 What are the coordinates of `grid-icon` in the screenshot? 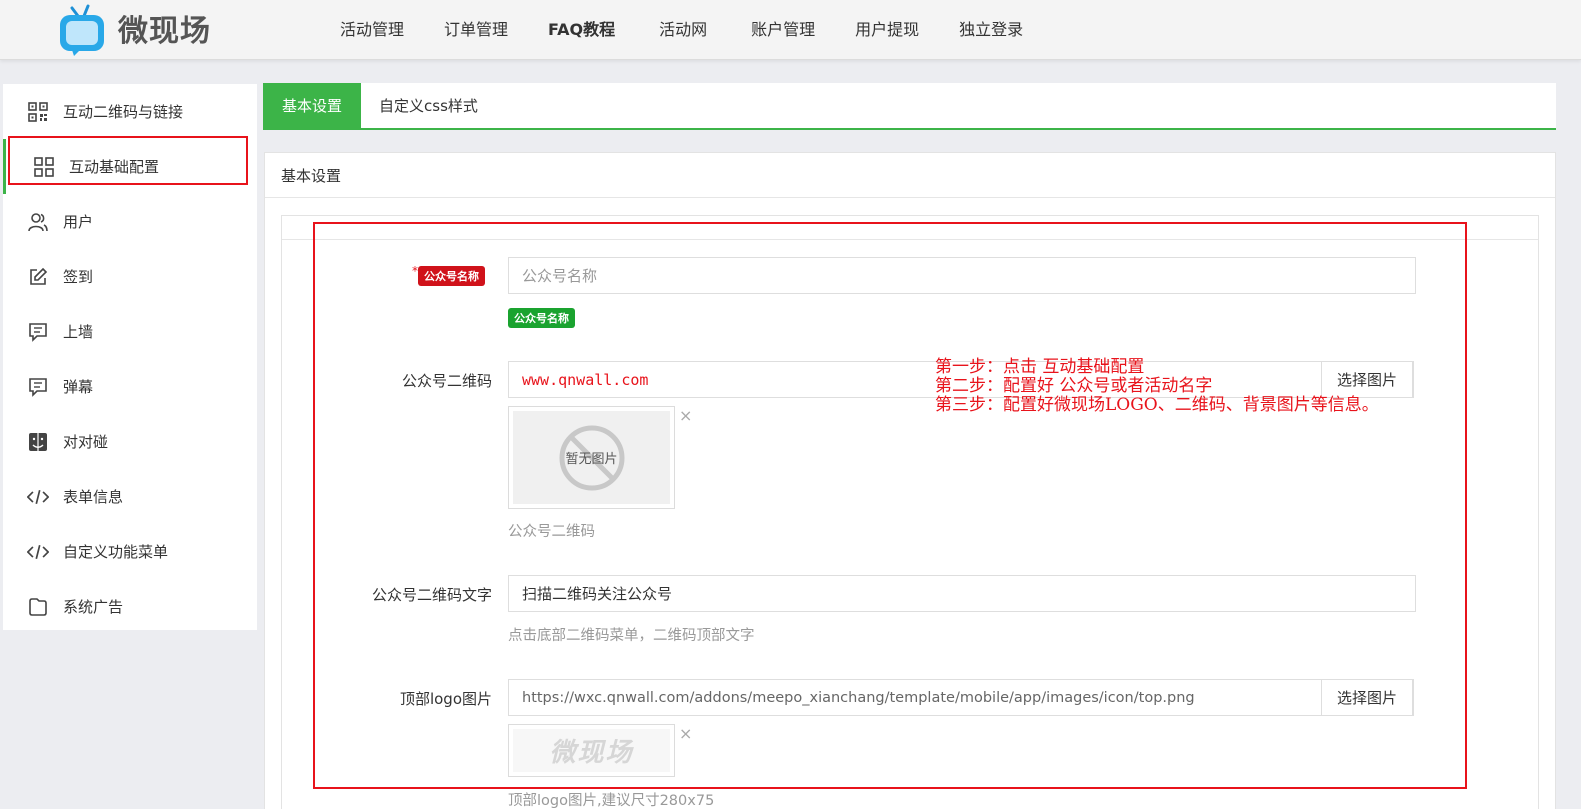 It's located at (44, 167).